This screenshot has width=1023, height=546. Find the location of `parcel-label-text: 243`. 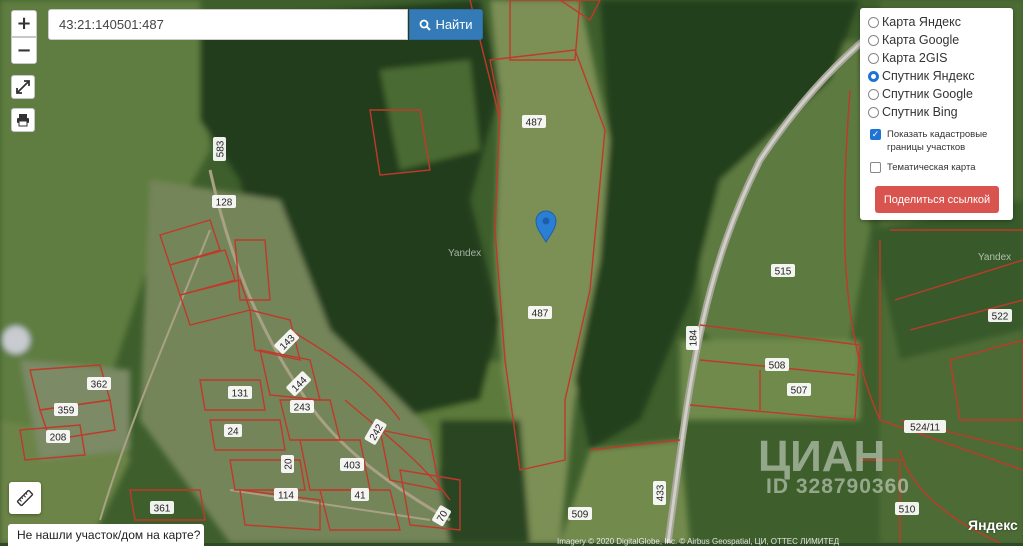

parcel-label-text: 243 is located at coordinates (302, 408).